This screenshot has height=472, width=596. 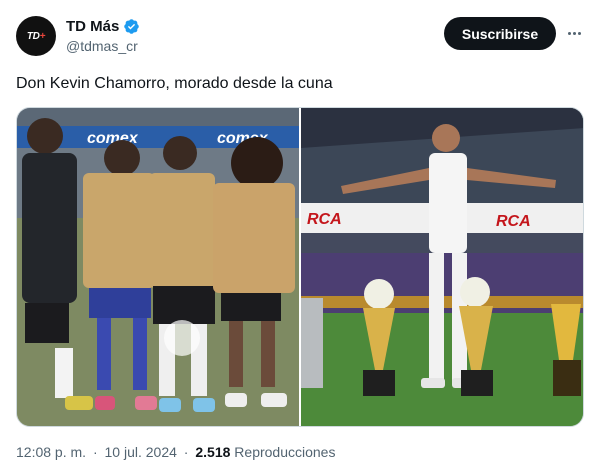 I want to click on display-name-row: TD Más, so click(x=103, y=26).